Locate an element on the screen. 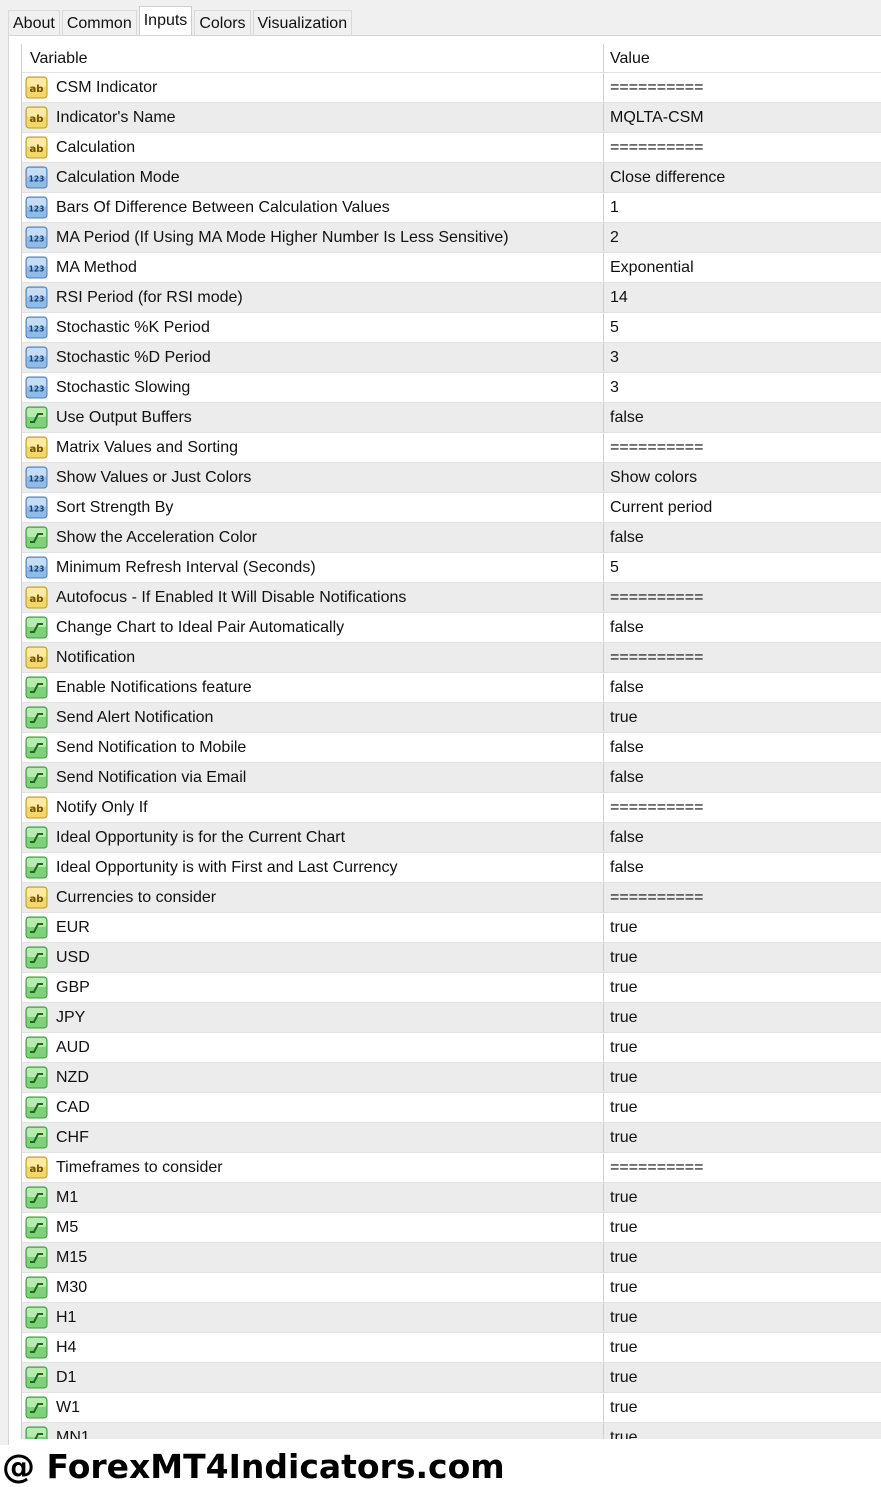 Image resolution: width=881 pixels, height=1487 pixels. tab-about: About is located at coordinates (34, 23).